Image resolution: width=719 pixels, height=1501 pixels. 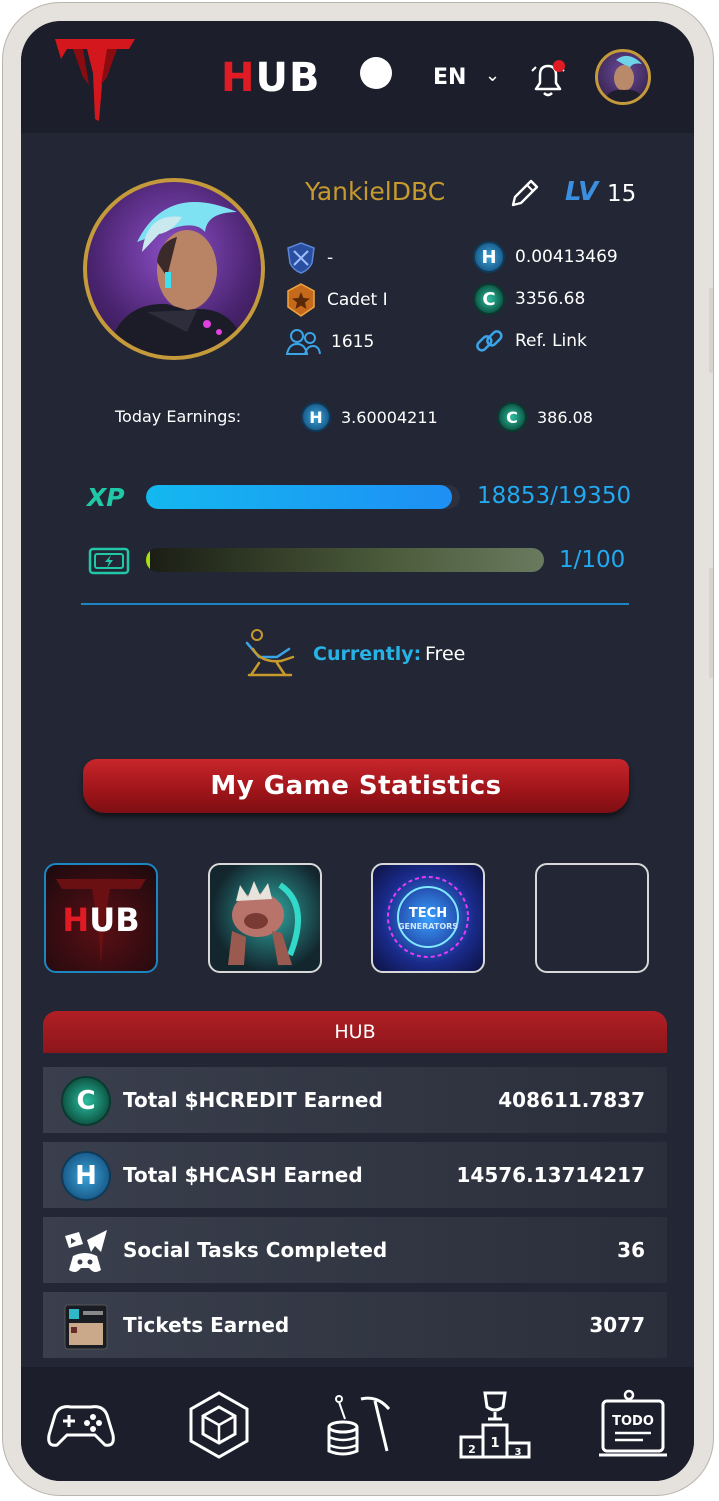 I want to click on stats-row-value: 408611.7837, so click(x=571, y=1100).